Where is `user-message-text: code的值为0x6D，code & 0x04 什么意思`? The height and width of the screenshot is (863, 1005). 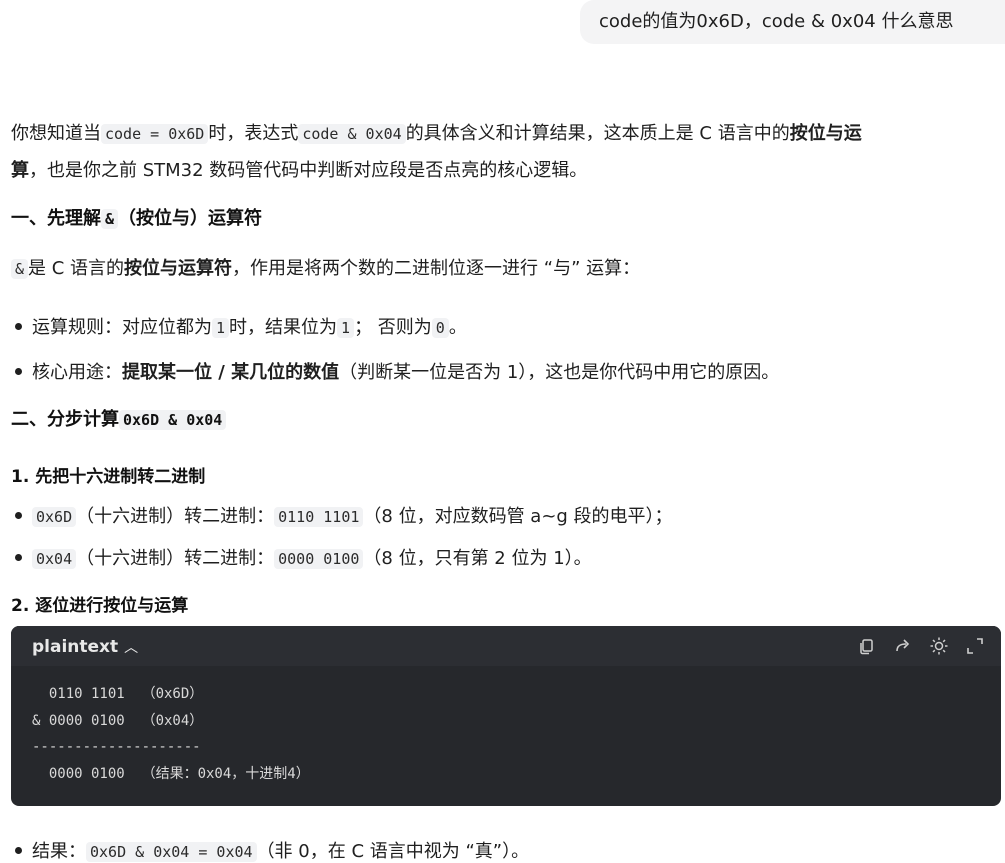 user-message-text: code的值为0x6D，code & 0x04 什么意思 is located at coordinates (776, 21).